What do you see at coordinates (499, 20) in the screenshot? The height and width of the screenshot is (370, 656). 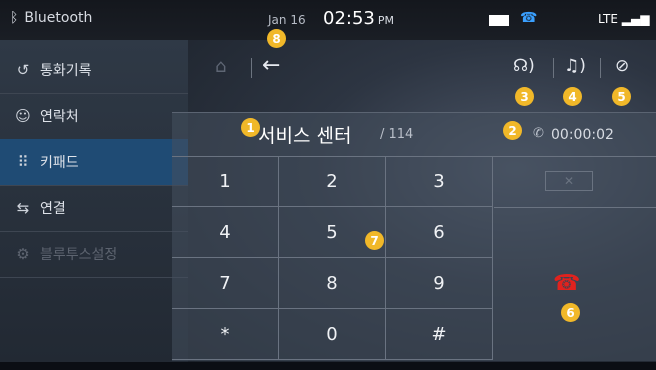 I see `battery-icon` at bounding box center [499, 20].